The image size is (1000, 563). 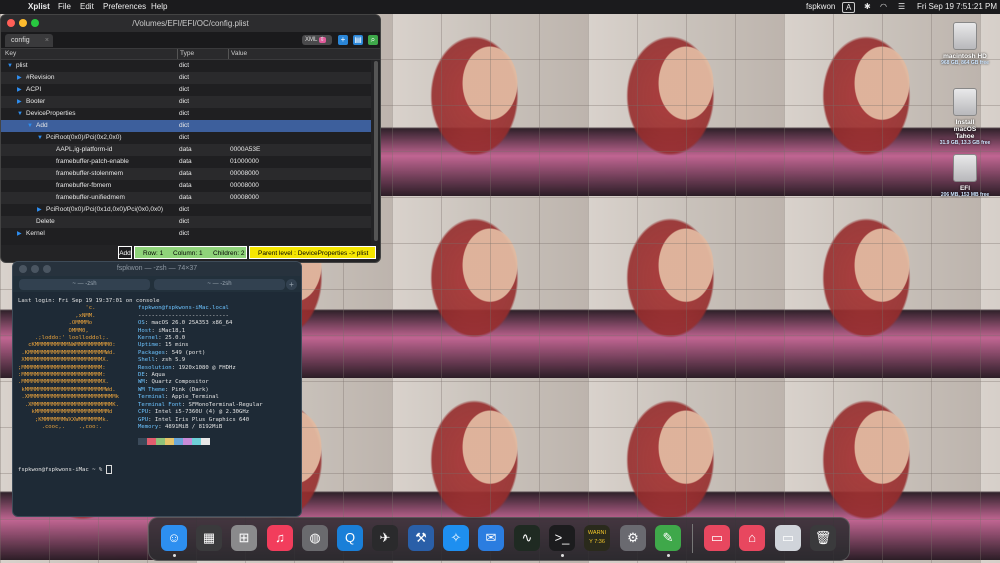 What do you see at coordinates (717, 538) in the screenshot?
I see `applications-folder-icon: ▭` at bounding box center [717, 538].